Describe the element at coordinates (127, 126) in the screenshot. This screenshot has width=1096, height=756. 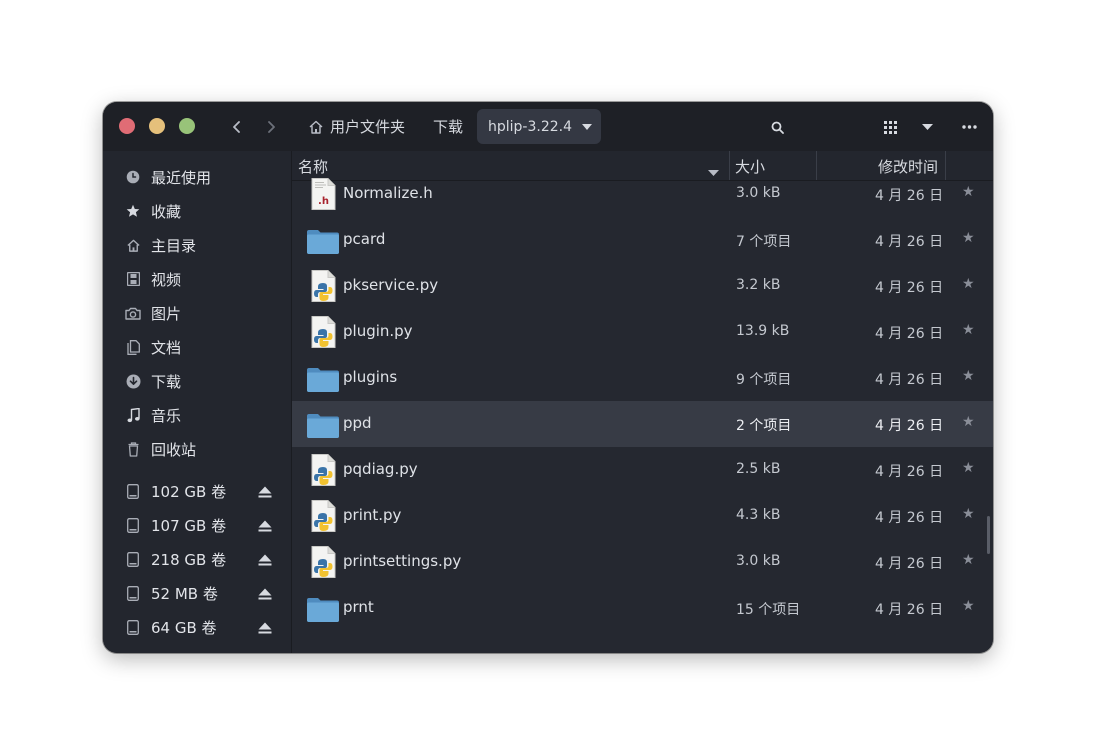
I see `close-window-button` at that location.